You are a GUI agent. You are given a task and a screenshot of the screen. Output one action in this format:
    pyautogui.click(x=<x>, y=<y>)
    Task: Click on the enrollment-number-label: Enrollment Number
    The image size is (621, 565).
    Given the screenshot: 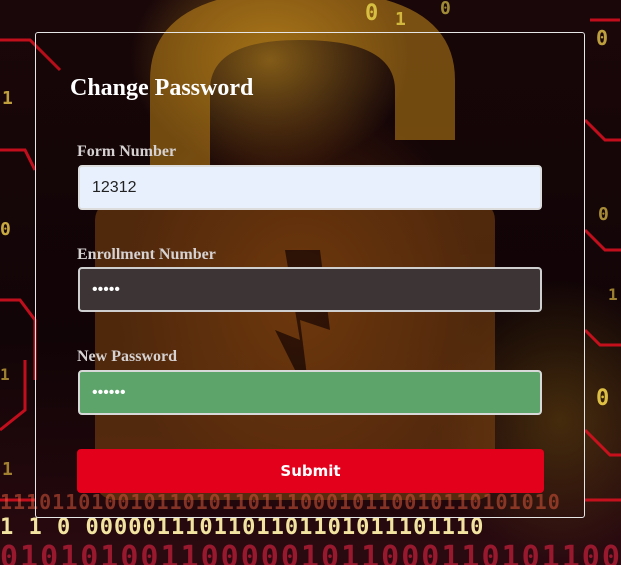 What is the action you would take?
    pyautogui.click(x=146, y=254)
    